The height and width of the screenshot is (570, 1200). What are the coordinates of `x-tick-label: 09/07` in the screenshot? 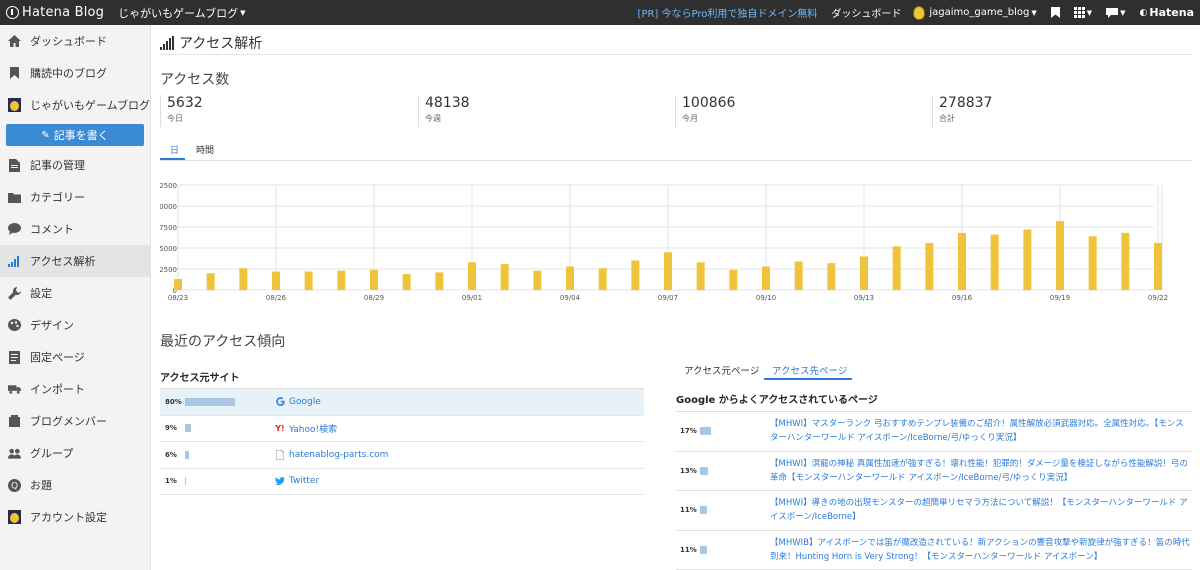 It's located at (668, 298).